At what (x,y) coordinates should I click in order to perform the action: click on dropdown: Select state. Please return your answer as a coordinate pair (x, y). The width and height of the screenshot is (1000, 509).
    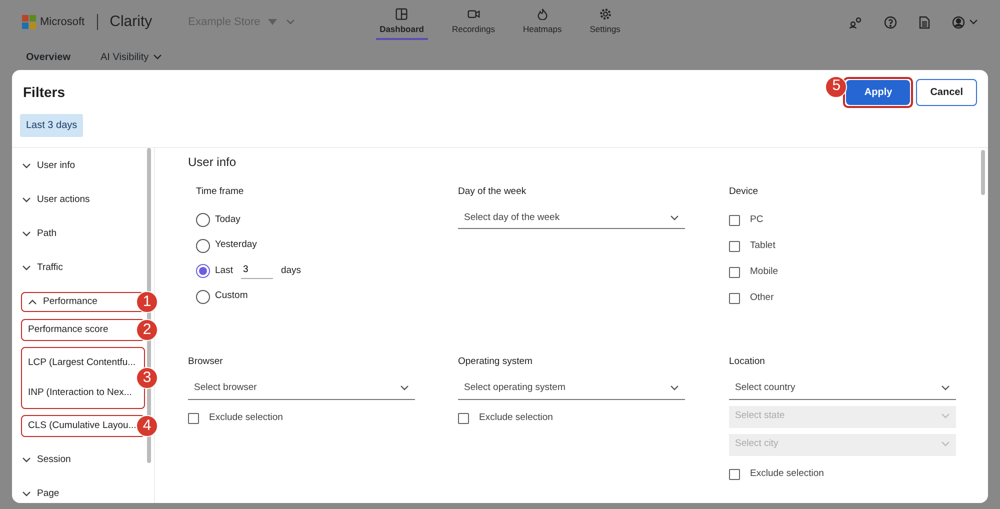
    Looking at the image, I should click on (842, 417).